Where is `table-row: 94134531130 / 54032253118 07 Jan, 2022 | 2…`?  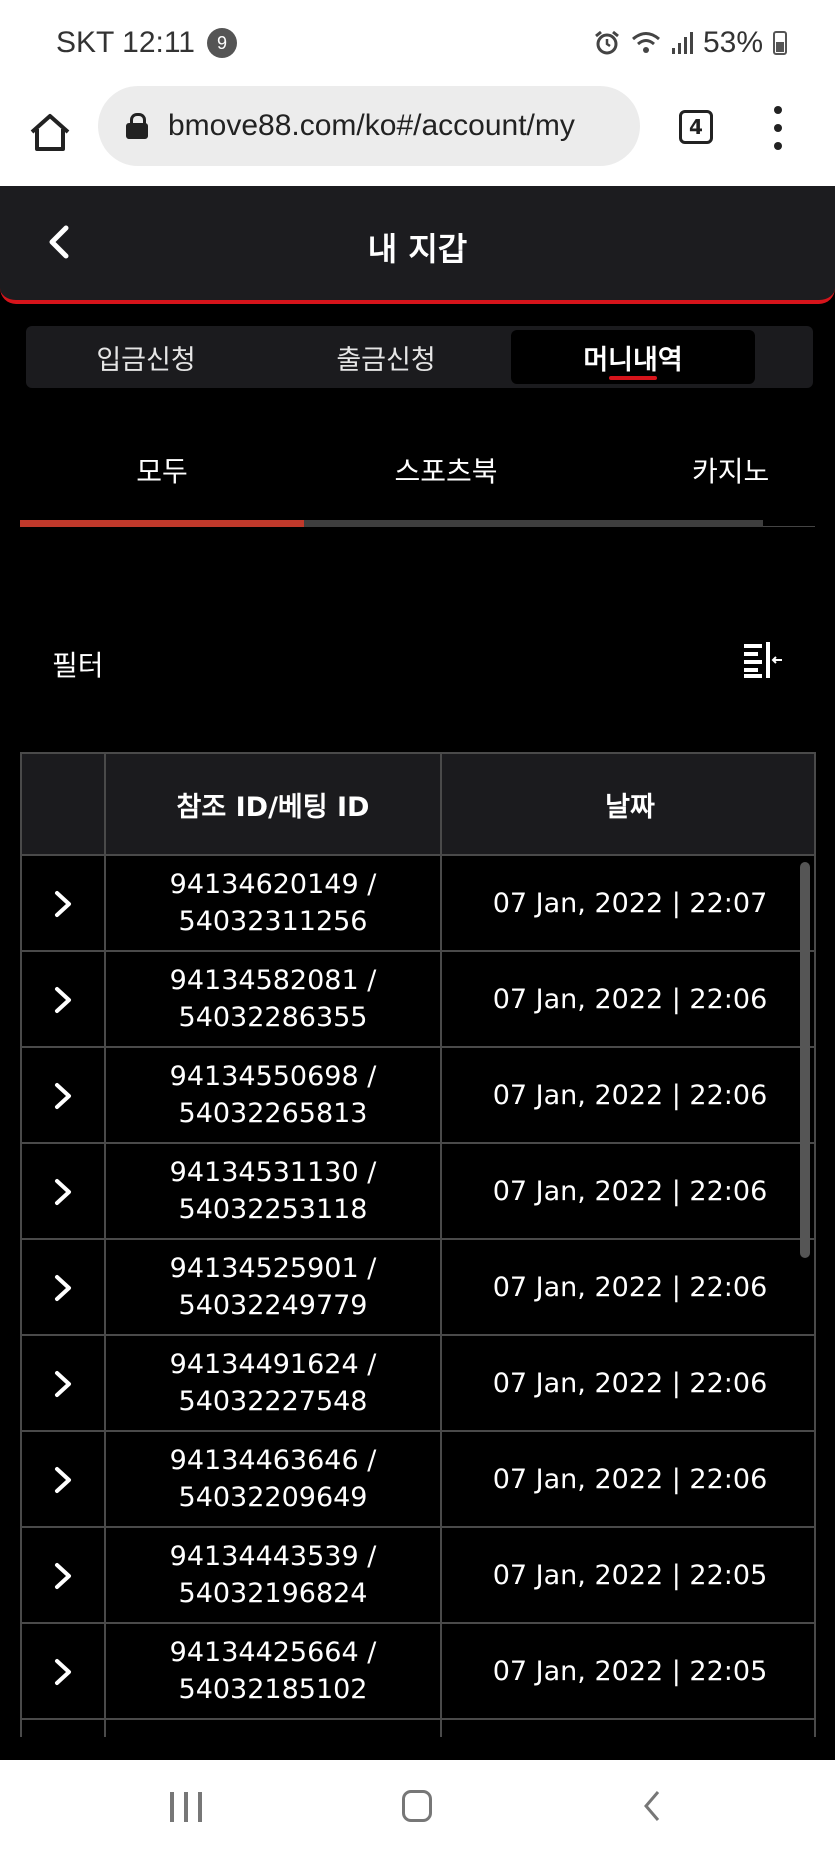 table-row: 94134531130 / 54032253118 07 Jan, 2022 | 2… is located at coordinates (418, 1192).